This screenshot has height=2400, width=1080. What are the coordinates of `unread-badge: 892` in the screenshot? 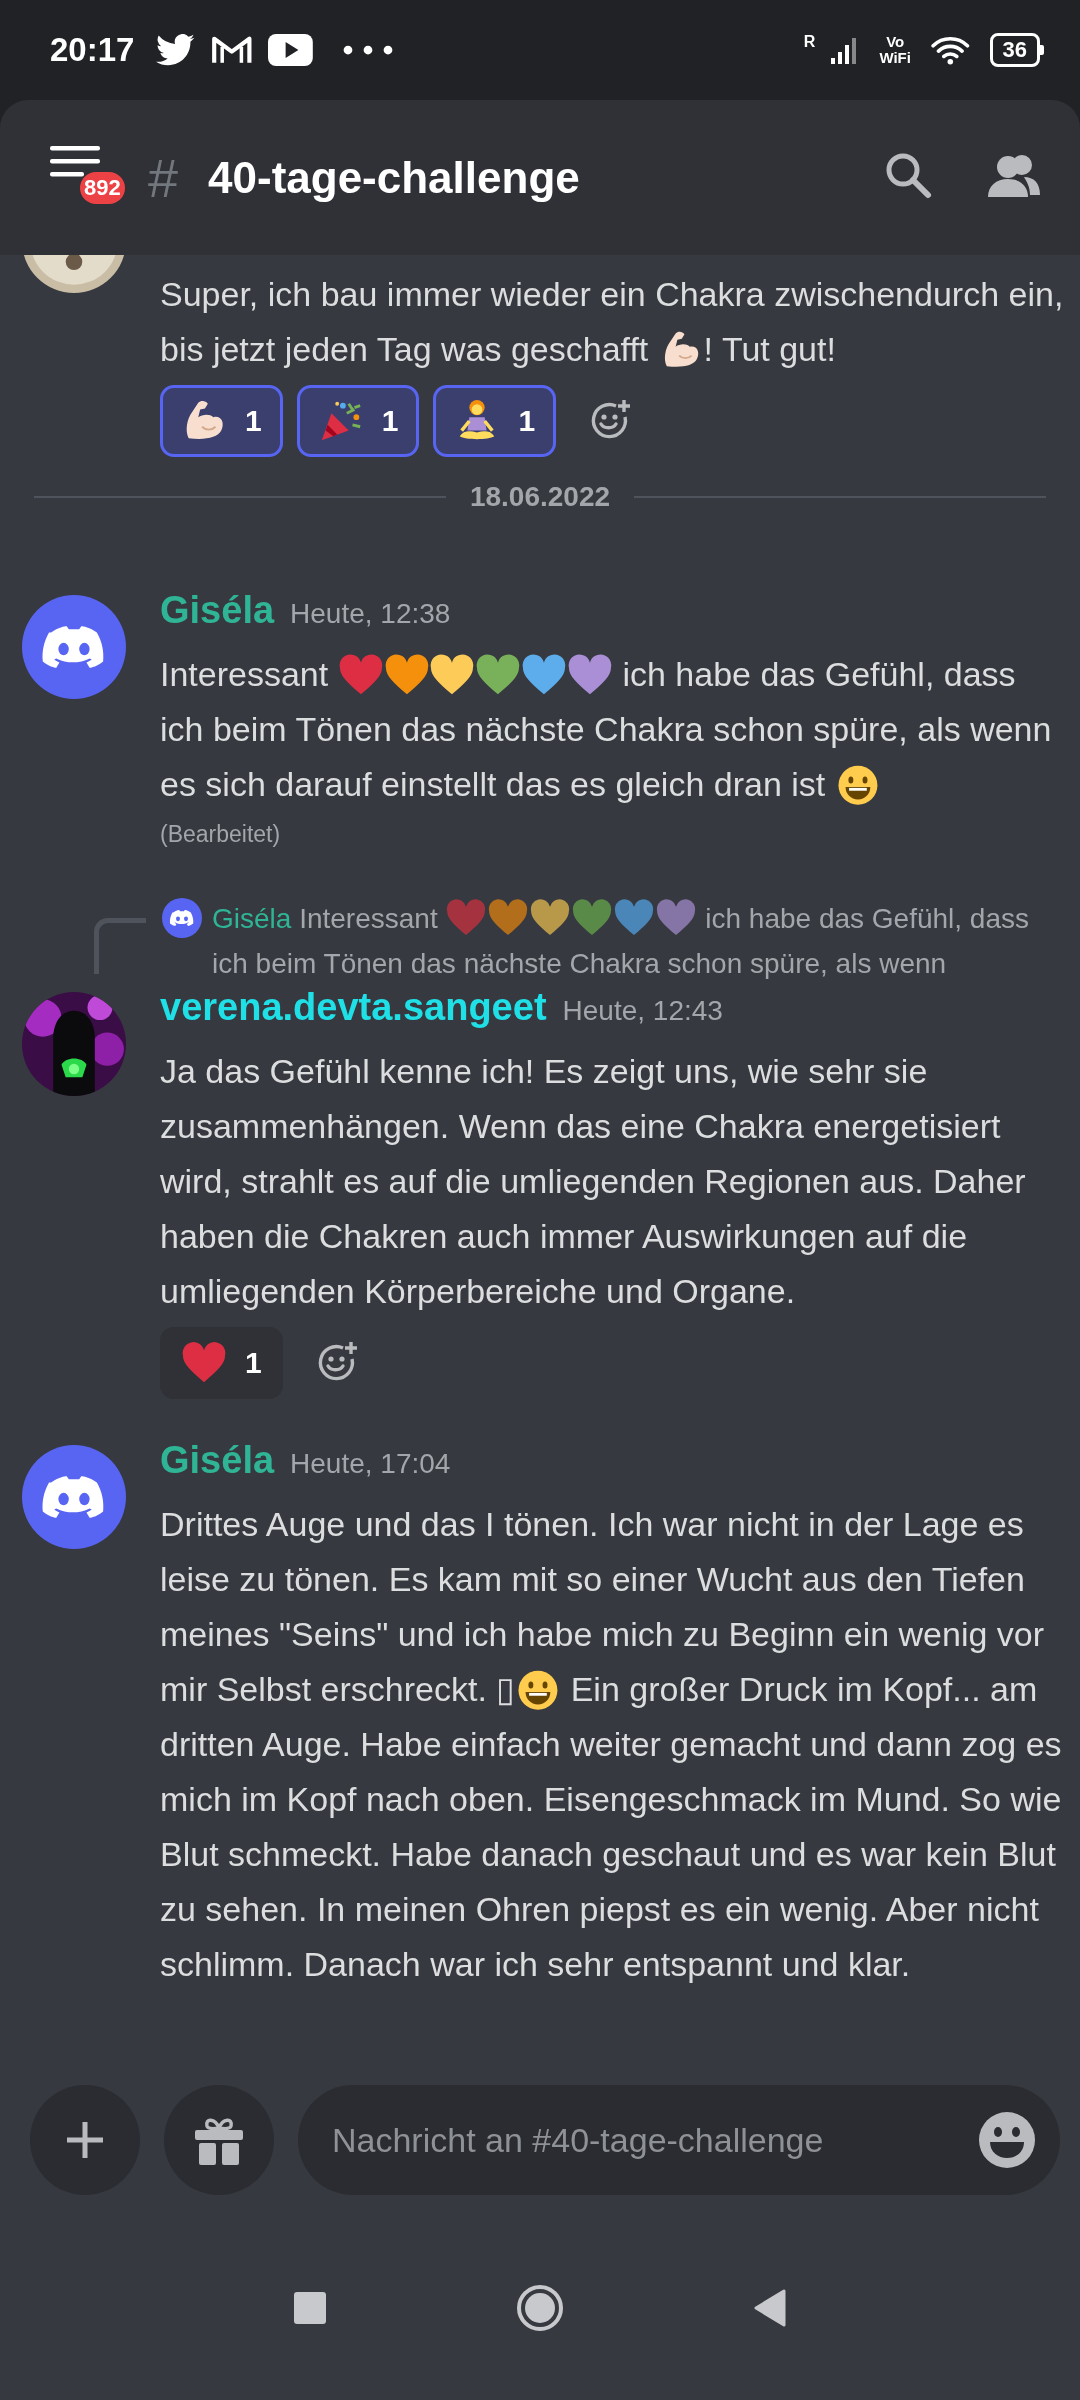 It's located at (102, 187).